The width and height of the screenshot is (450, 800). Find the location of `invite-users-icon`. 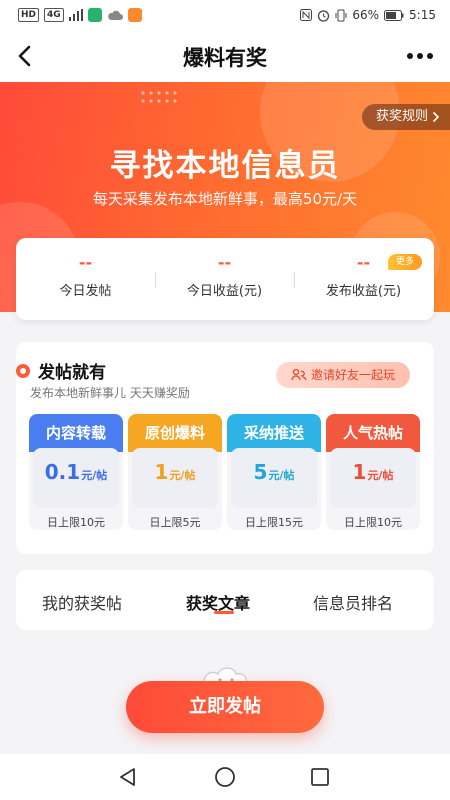

invite-users-icon is located at coordinates (299, 374).